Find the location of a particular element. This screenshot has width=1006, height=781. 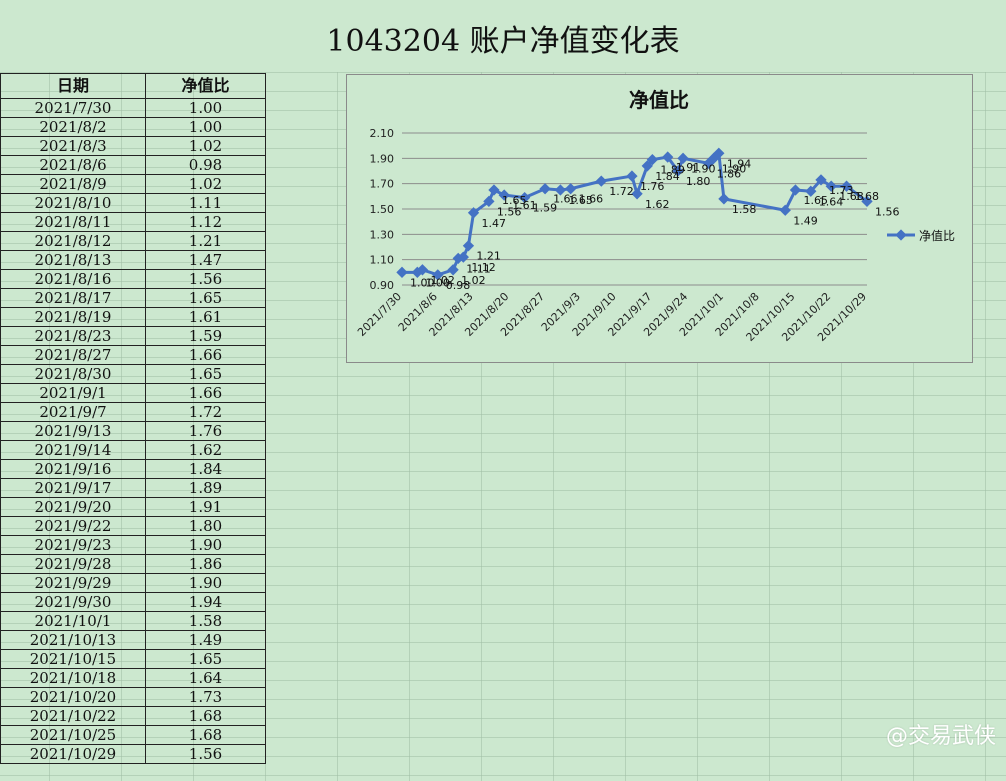

cell-date: 2021/8/23 is located at coordinates (73, 336).